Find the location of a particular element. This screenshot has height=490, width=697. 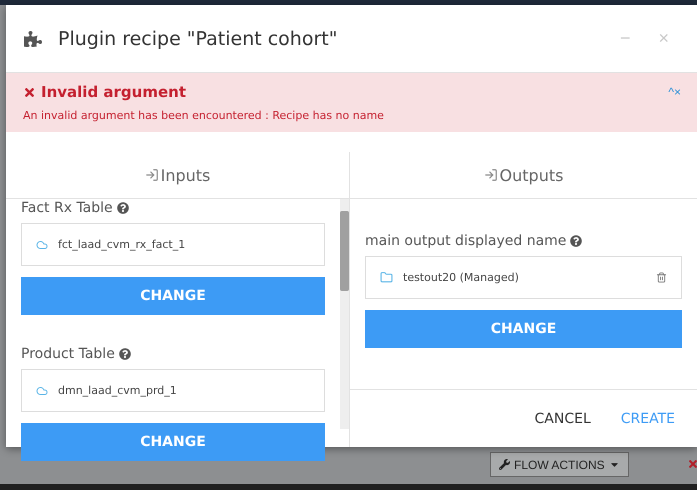

column-heading: Outputs is located at coordinates (532, 175).